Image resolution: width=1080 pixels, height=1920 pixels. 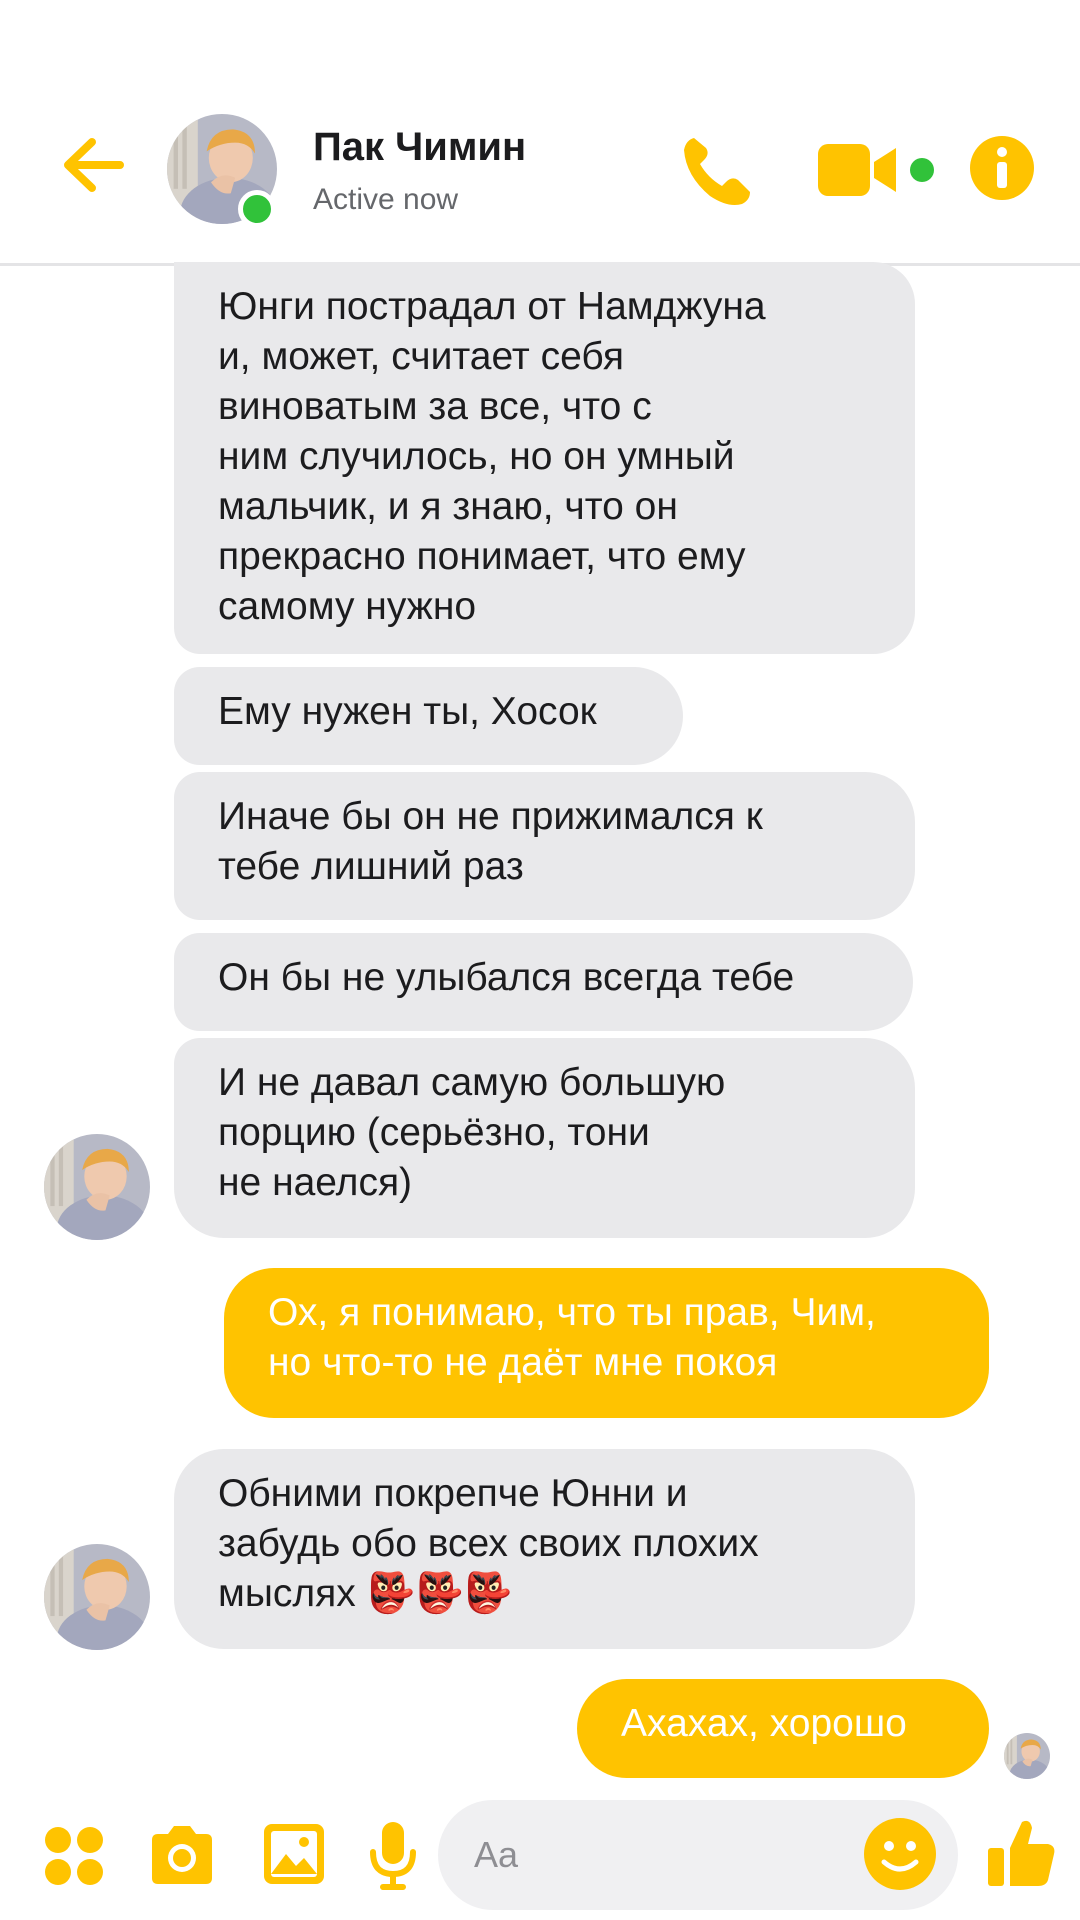 I want to click on microphone-icon, so click(x=393, y=1856).